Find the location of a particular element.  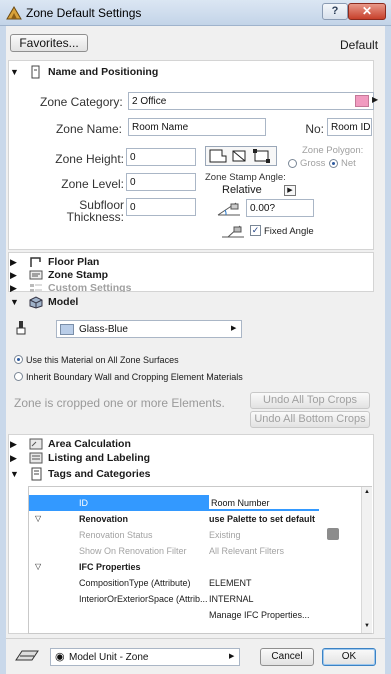

subfloor-label-line2: Thickness: is located at coordinates (95, 217).